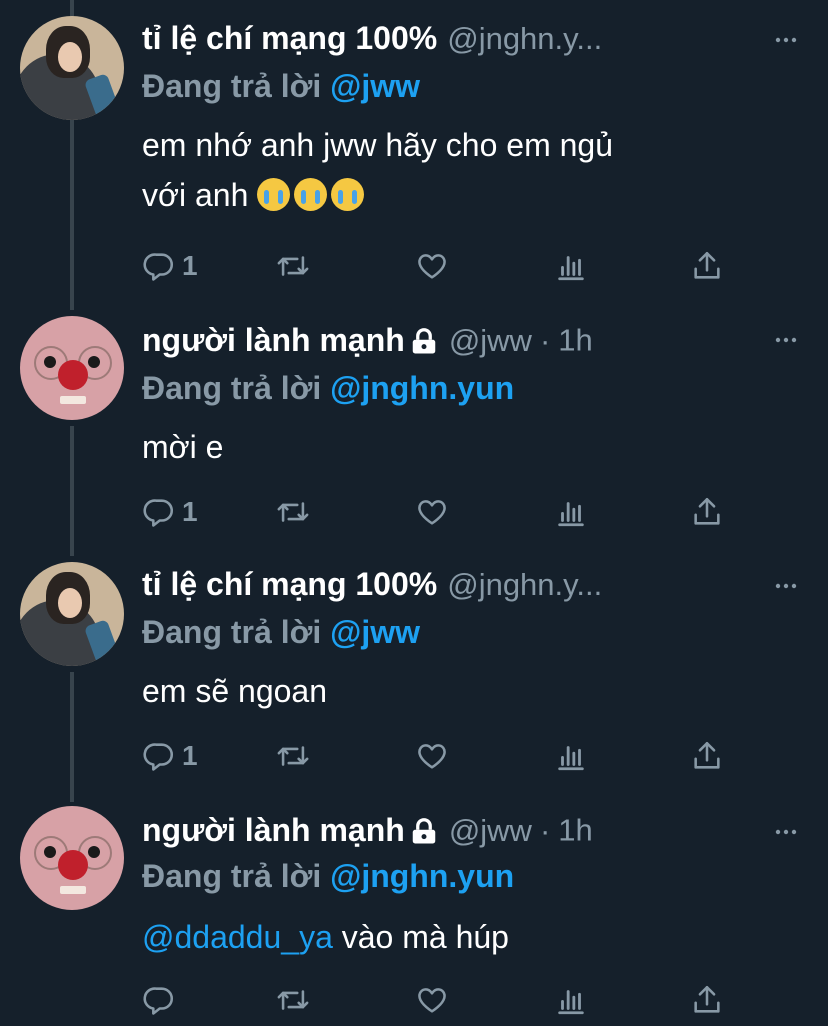  I want to click on tweet-text: em sẽ ngoan, so click(235, 691).